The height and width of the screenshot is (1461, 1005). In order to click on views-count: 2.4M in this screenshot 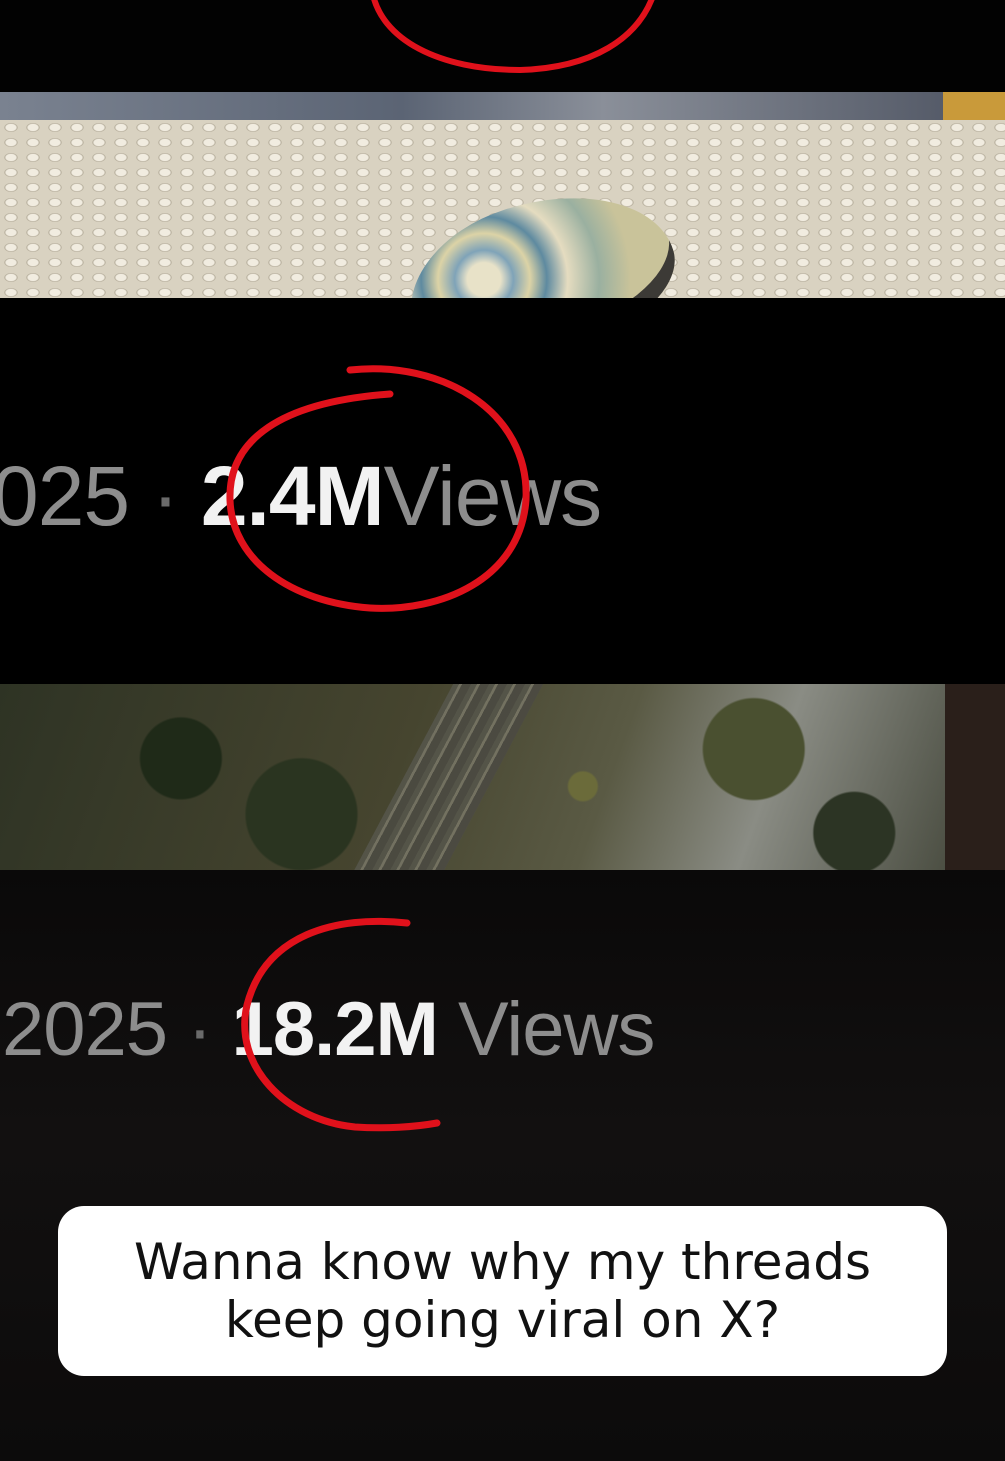, I will do `click(292, 496)`.